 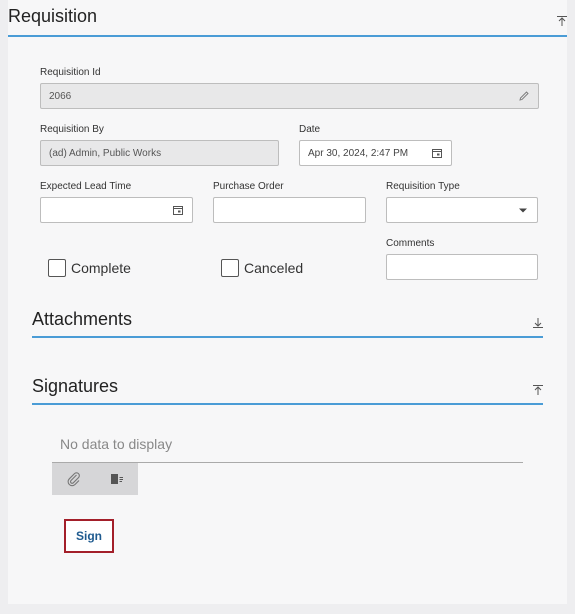 I want to click on canceled-label: Canceled, so click(x=274, y=268).